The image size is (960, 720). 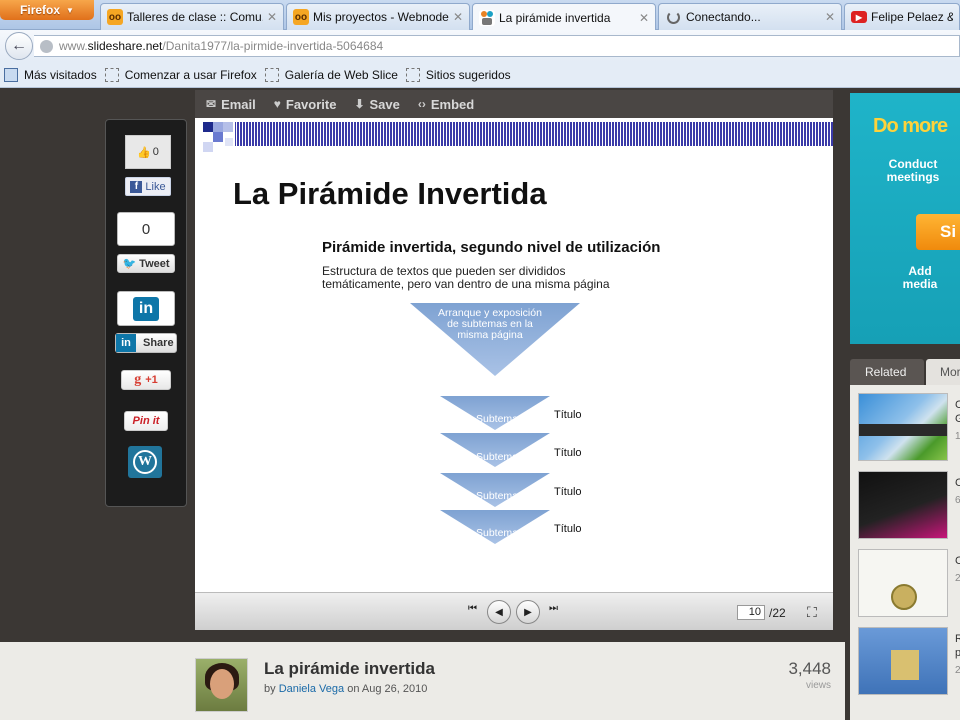 I want to click on page-number-input: 10, so click(x=751, y=612).